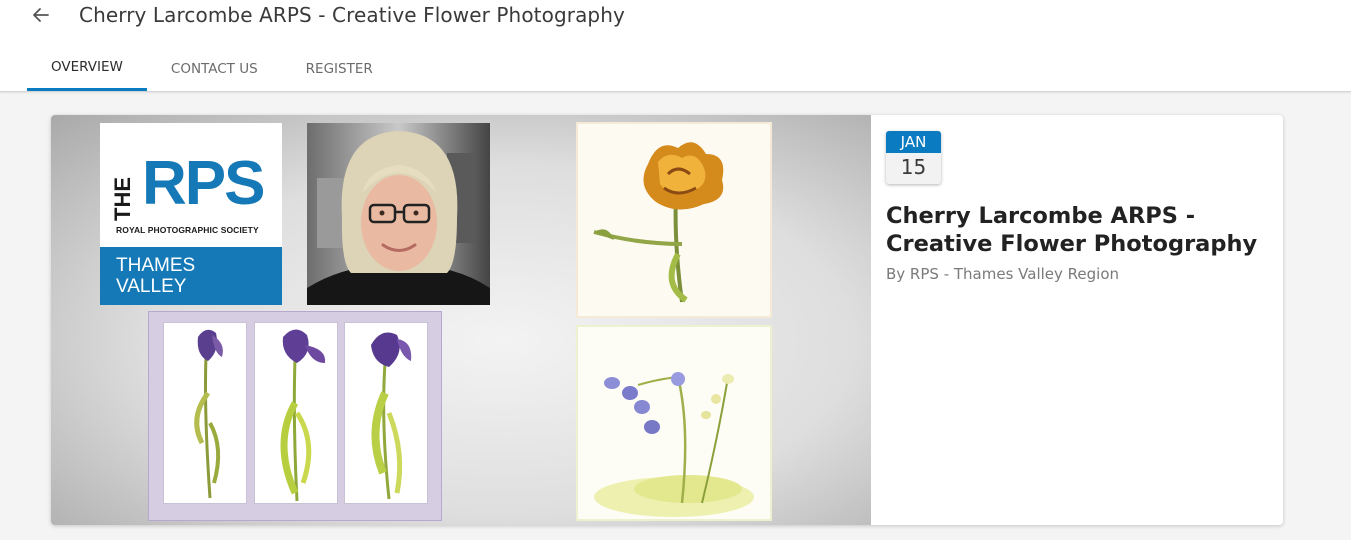 This screenshot has width=1351, height=540. Describe the element at coordinates (87, 68) in the screenshot. I see `tab-overview: OVERVIEW` at that location.